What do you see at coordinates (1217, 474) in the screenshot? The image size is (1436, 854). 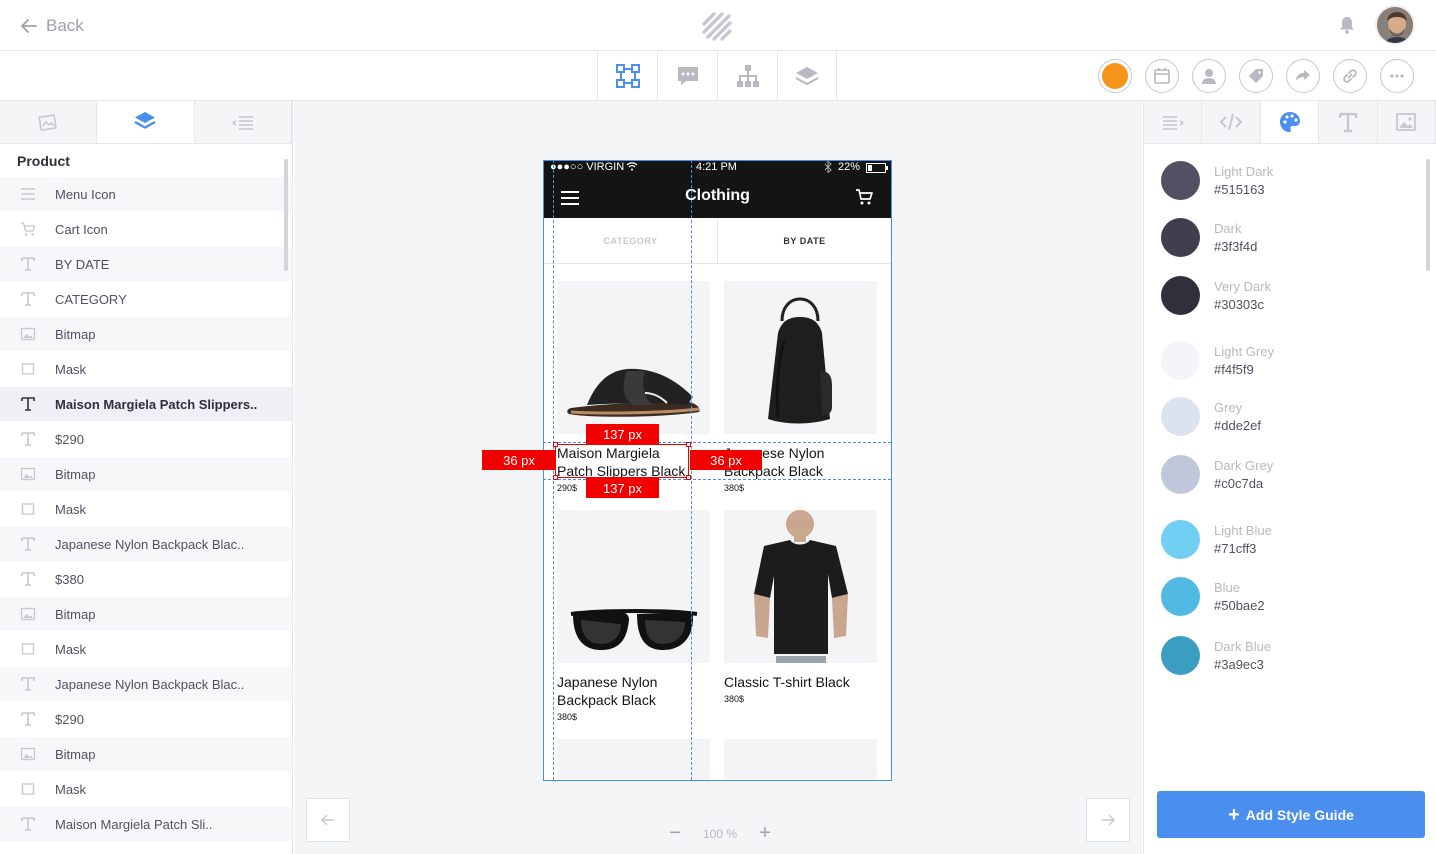 I see `color-swatch: Dark Grey #c0c7da` at bounding box center [1217, 474].